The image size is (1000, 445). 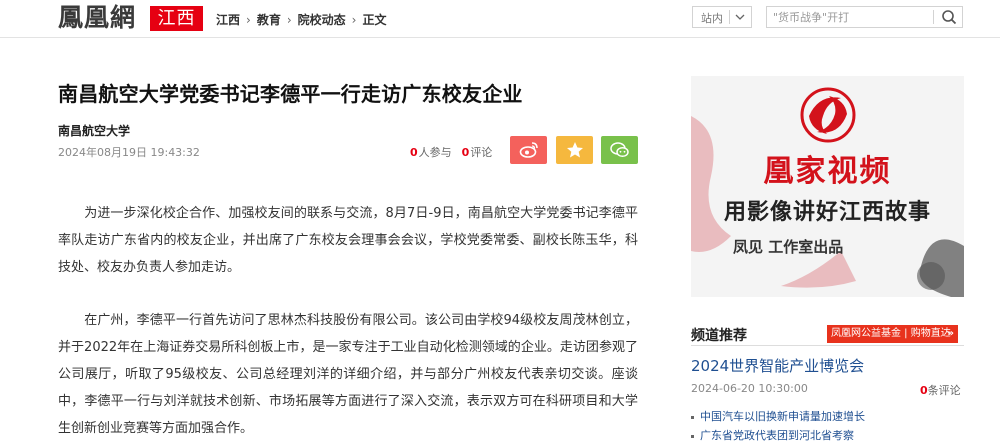 I want to click on top-bar: 鳳凰網 江西 江西 › 教育 › 院校动态 › 正文 站内, so click(x=500, y=19).